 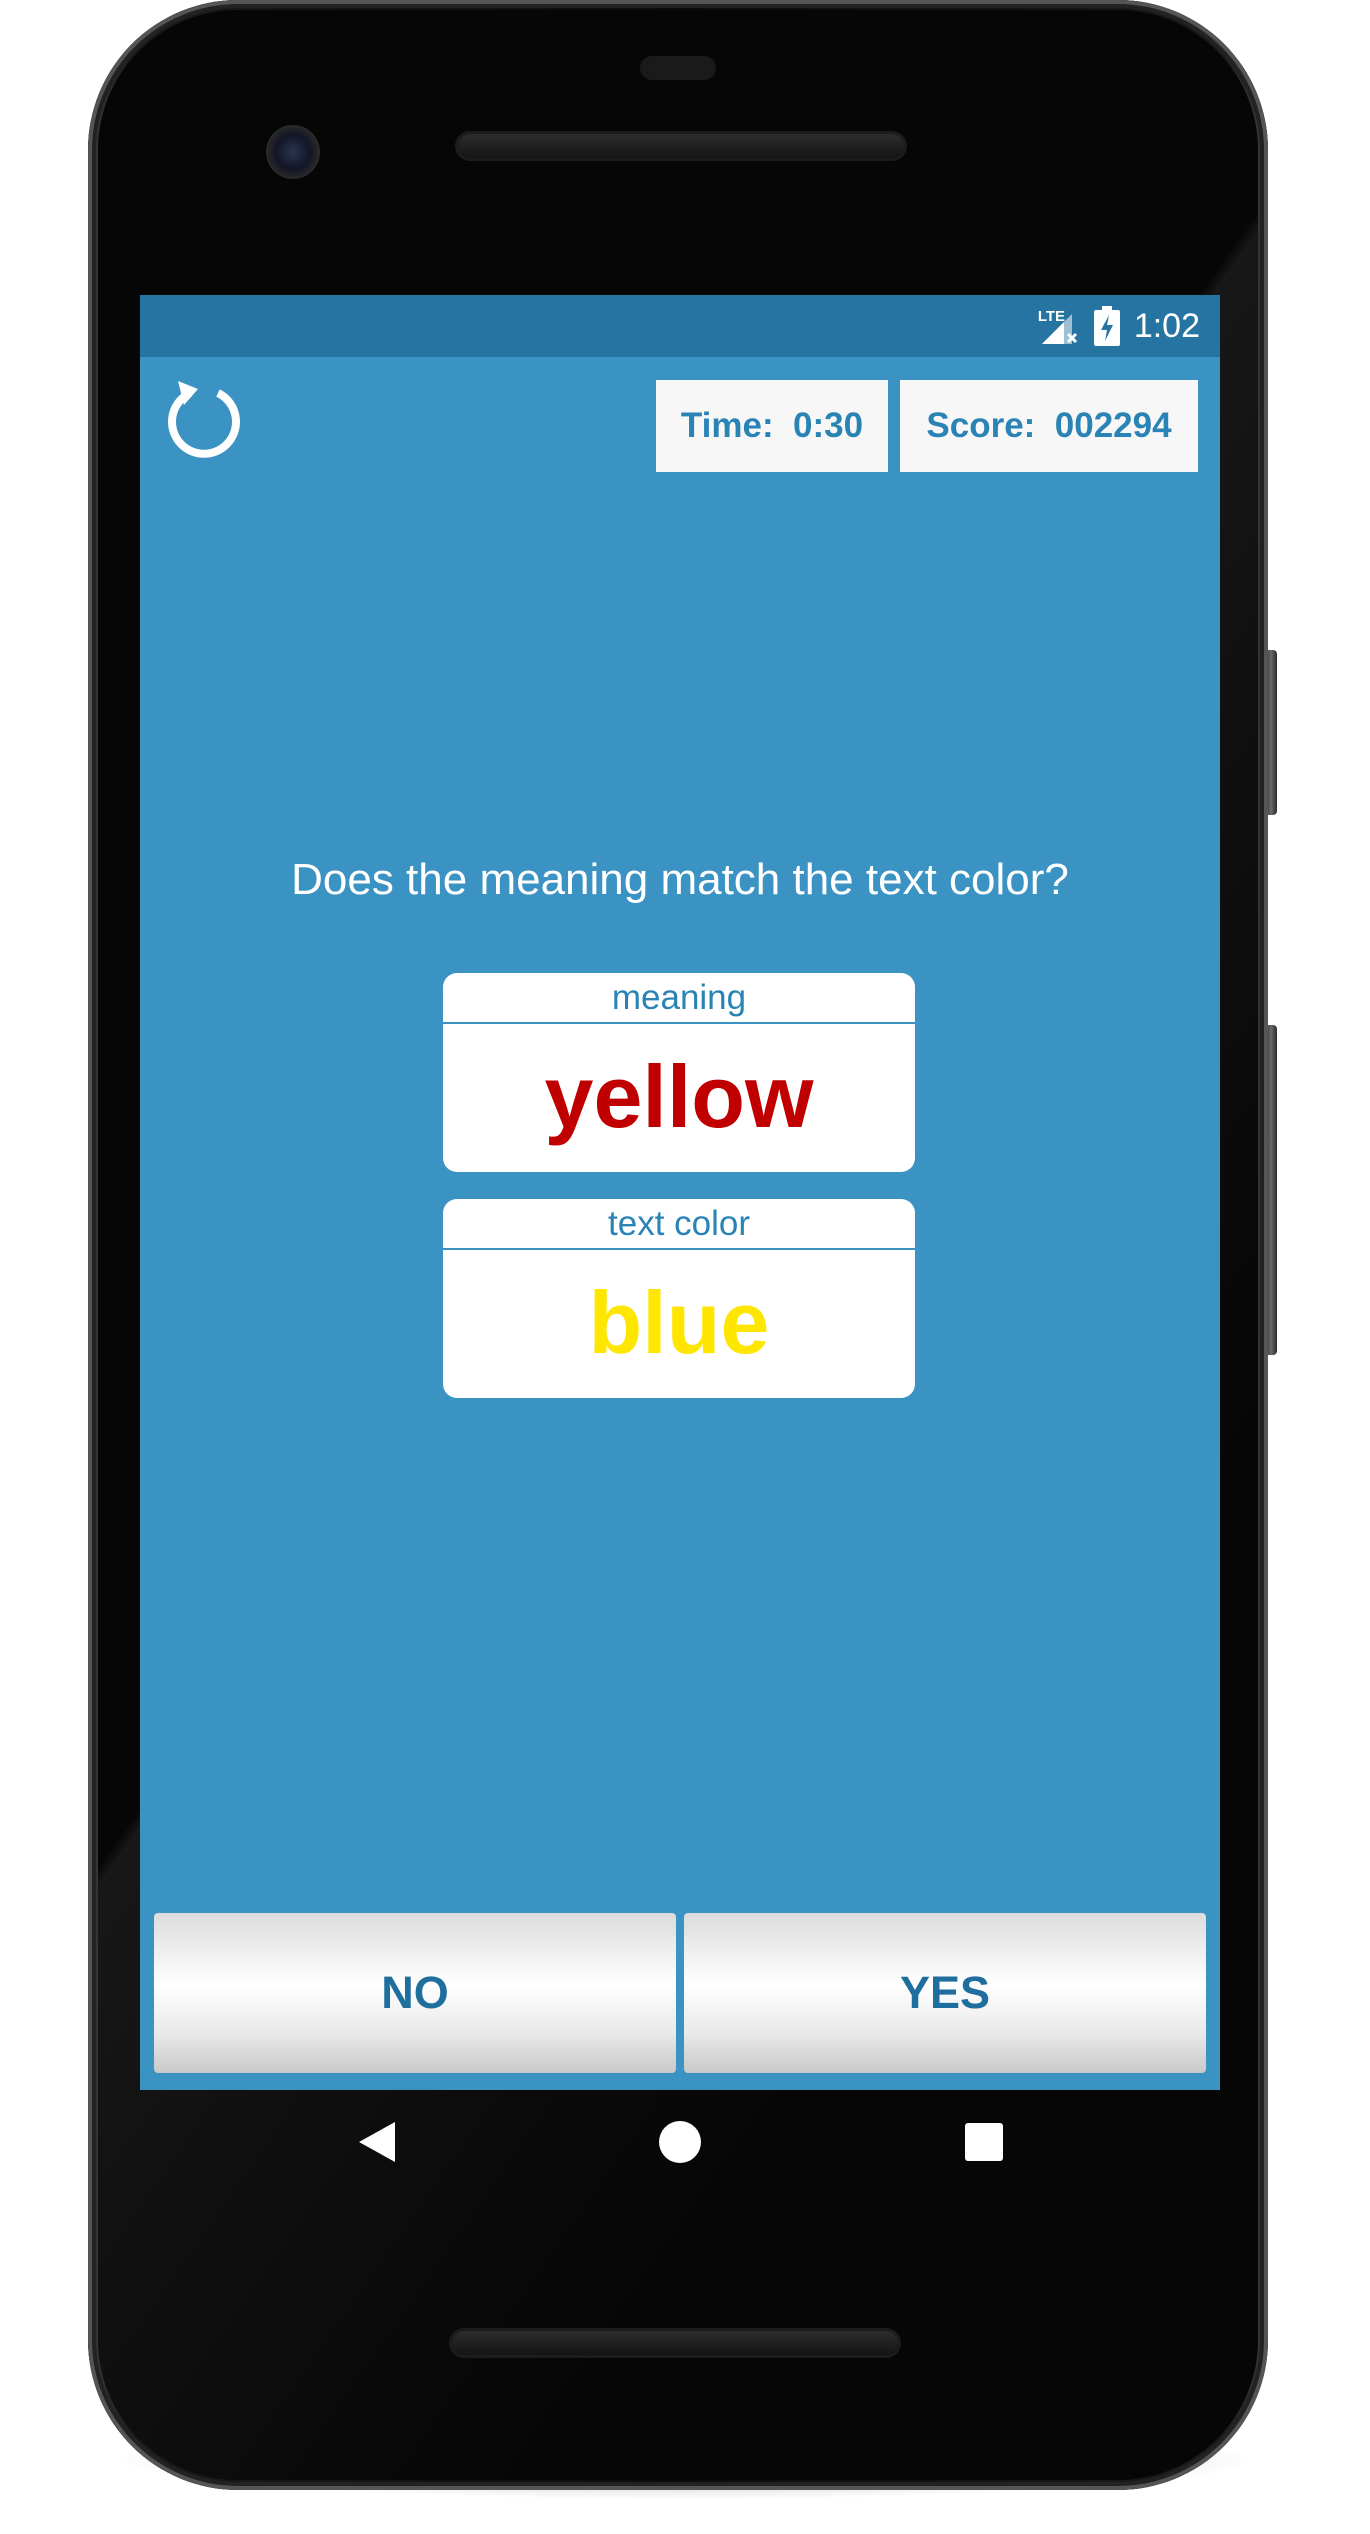 I want to click on question-text: Does the meaning match the text color?, so click(x=680, y=879).